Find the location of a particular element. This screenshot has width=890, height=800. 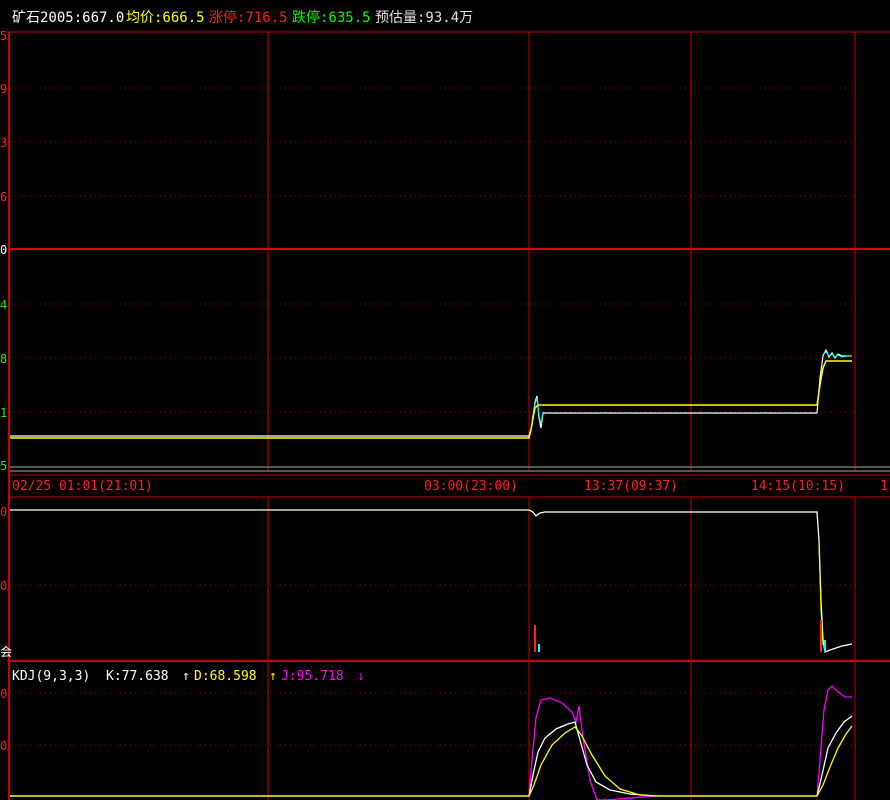

kdj-k-arrow: ↑ is located at coordinates (186, 676).